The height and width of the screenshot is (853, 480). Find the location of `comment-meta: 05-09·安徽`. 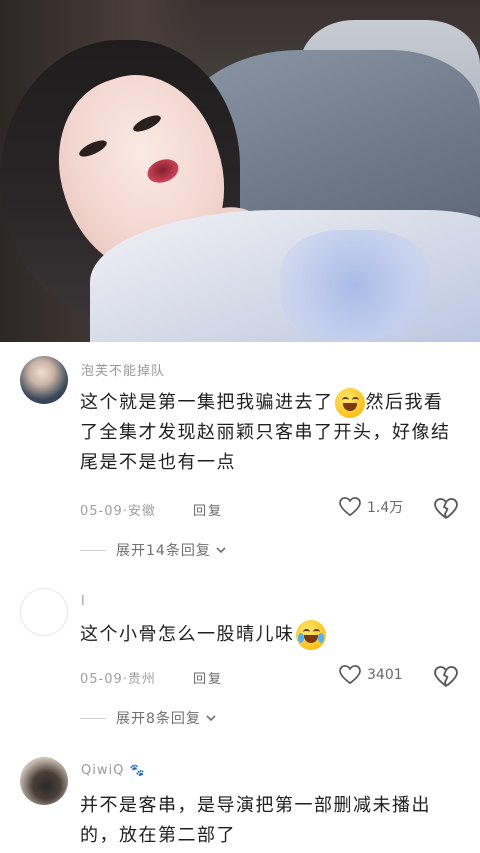

comment-meta: 05-09·安徽 is located at coordinates (118, 511).